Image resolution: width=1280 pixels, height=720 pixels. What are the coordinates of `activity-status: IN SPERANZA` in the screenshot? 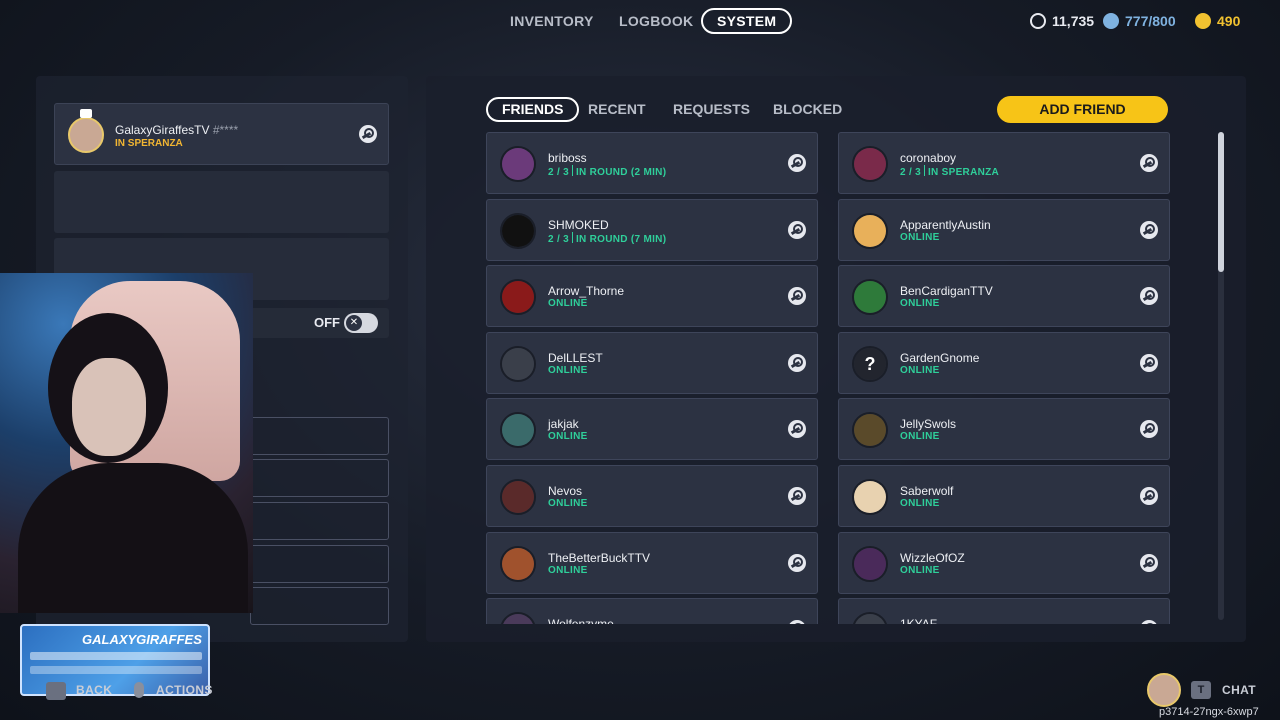 It's located at (963, 172).